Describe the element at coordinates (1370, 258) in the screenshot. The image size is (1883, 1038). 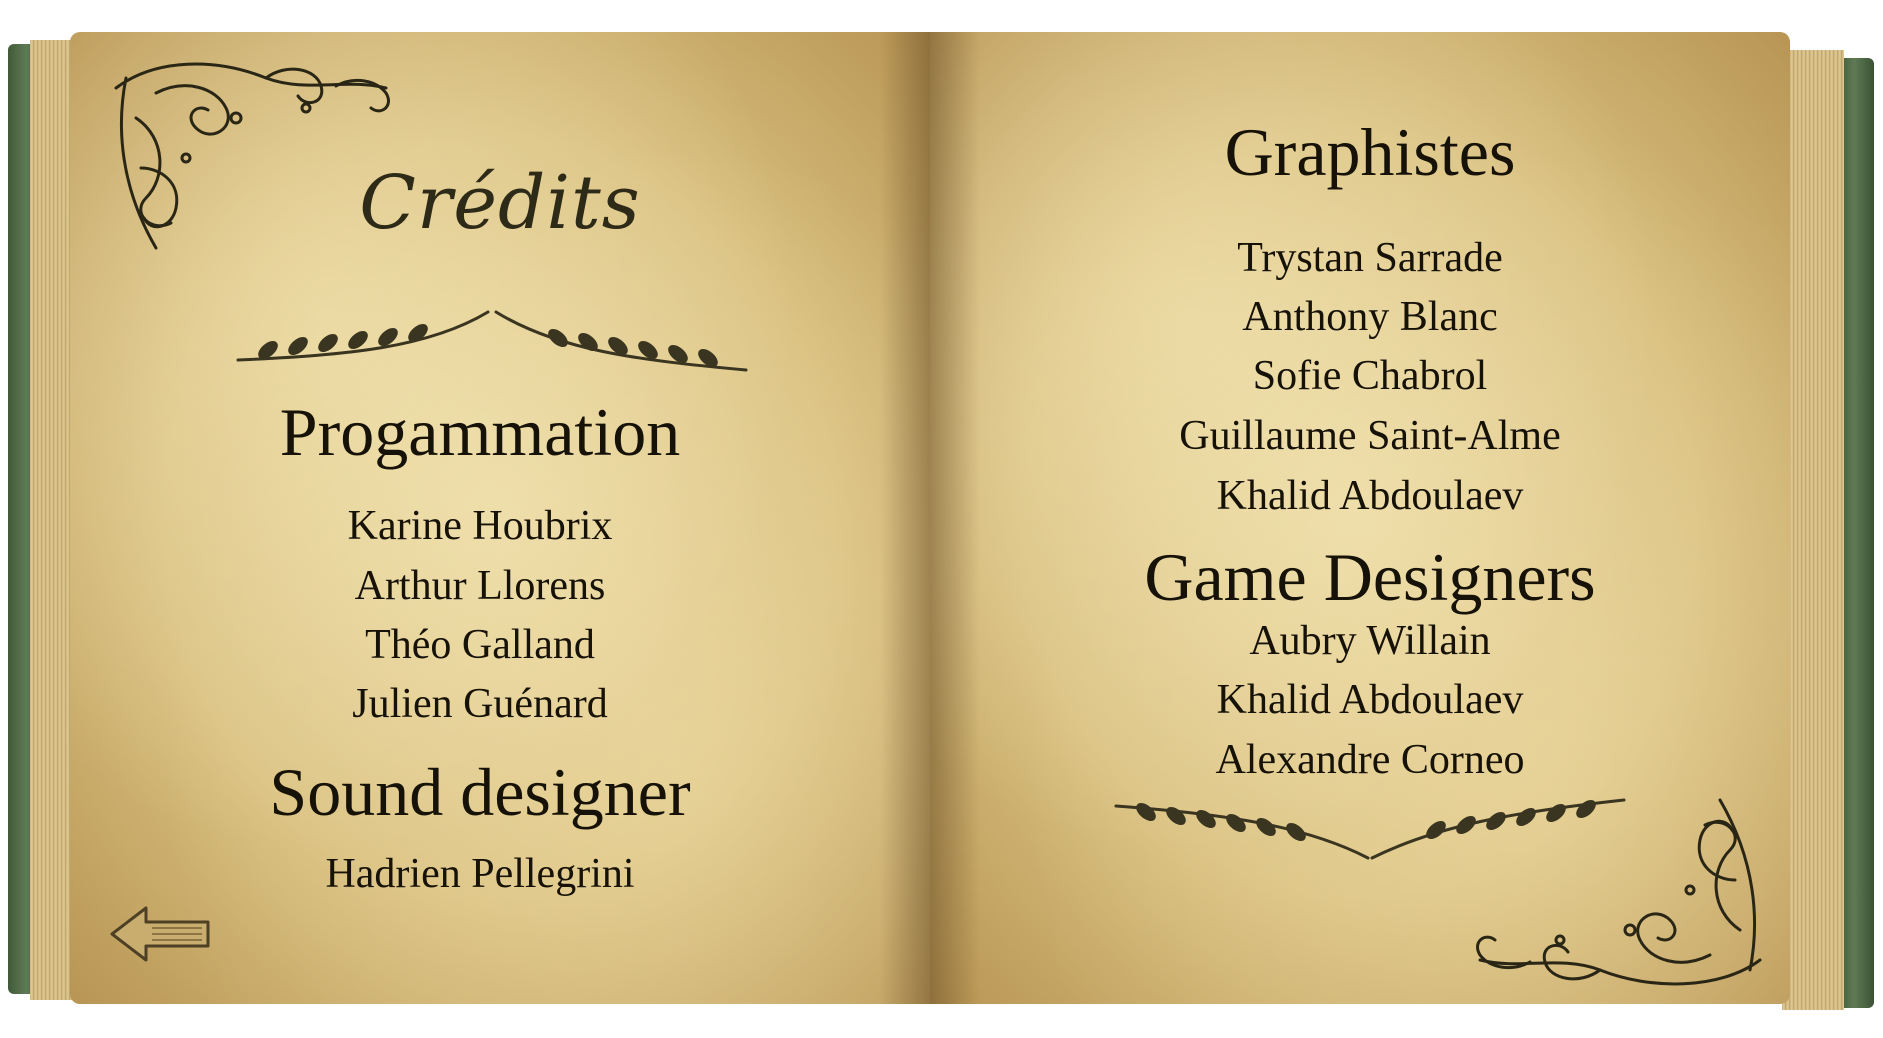
I see `credit-name: Trystan Sarrade` at that location.